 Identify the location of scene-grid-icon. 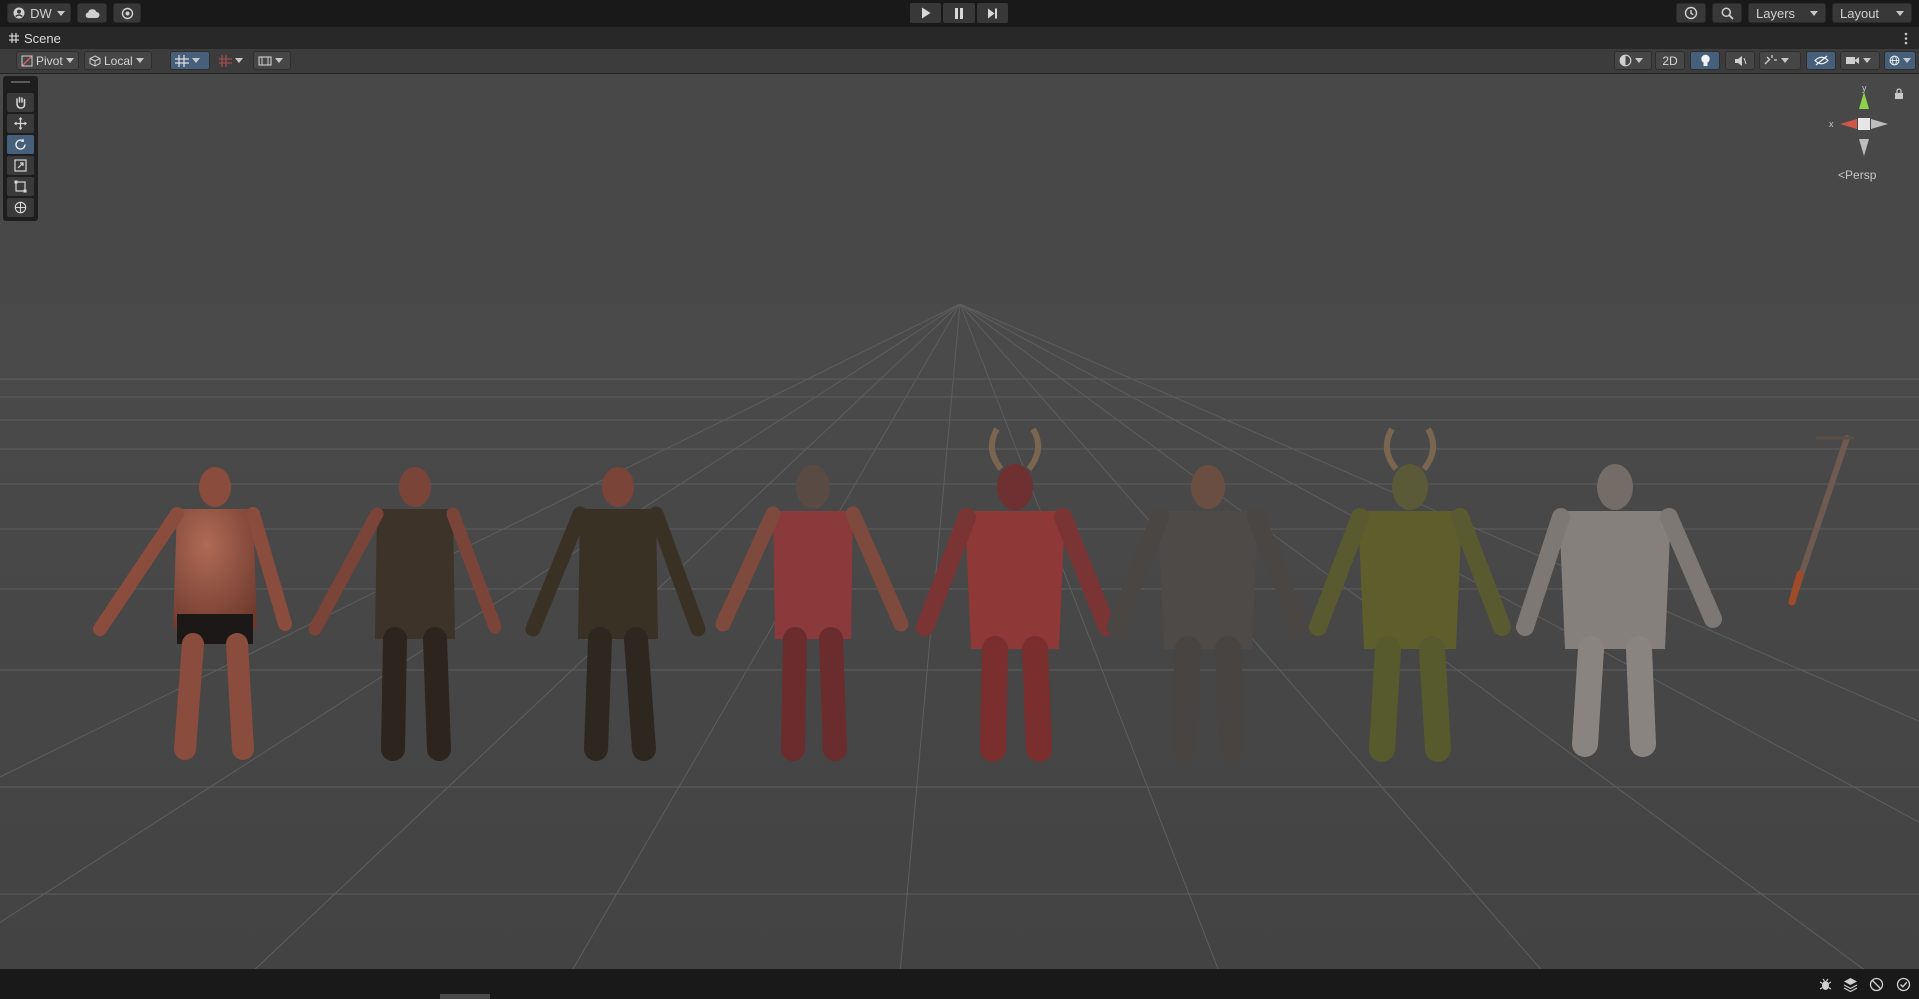
(14, 38).